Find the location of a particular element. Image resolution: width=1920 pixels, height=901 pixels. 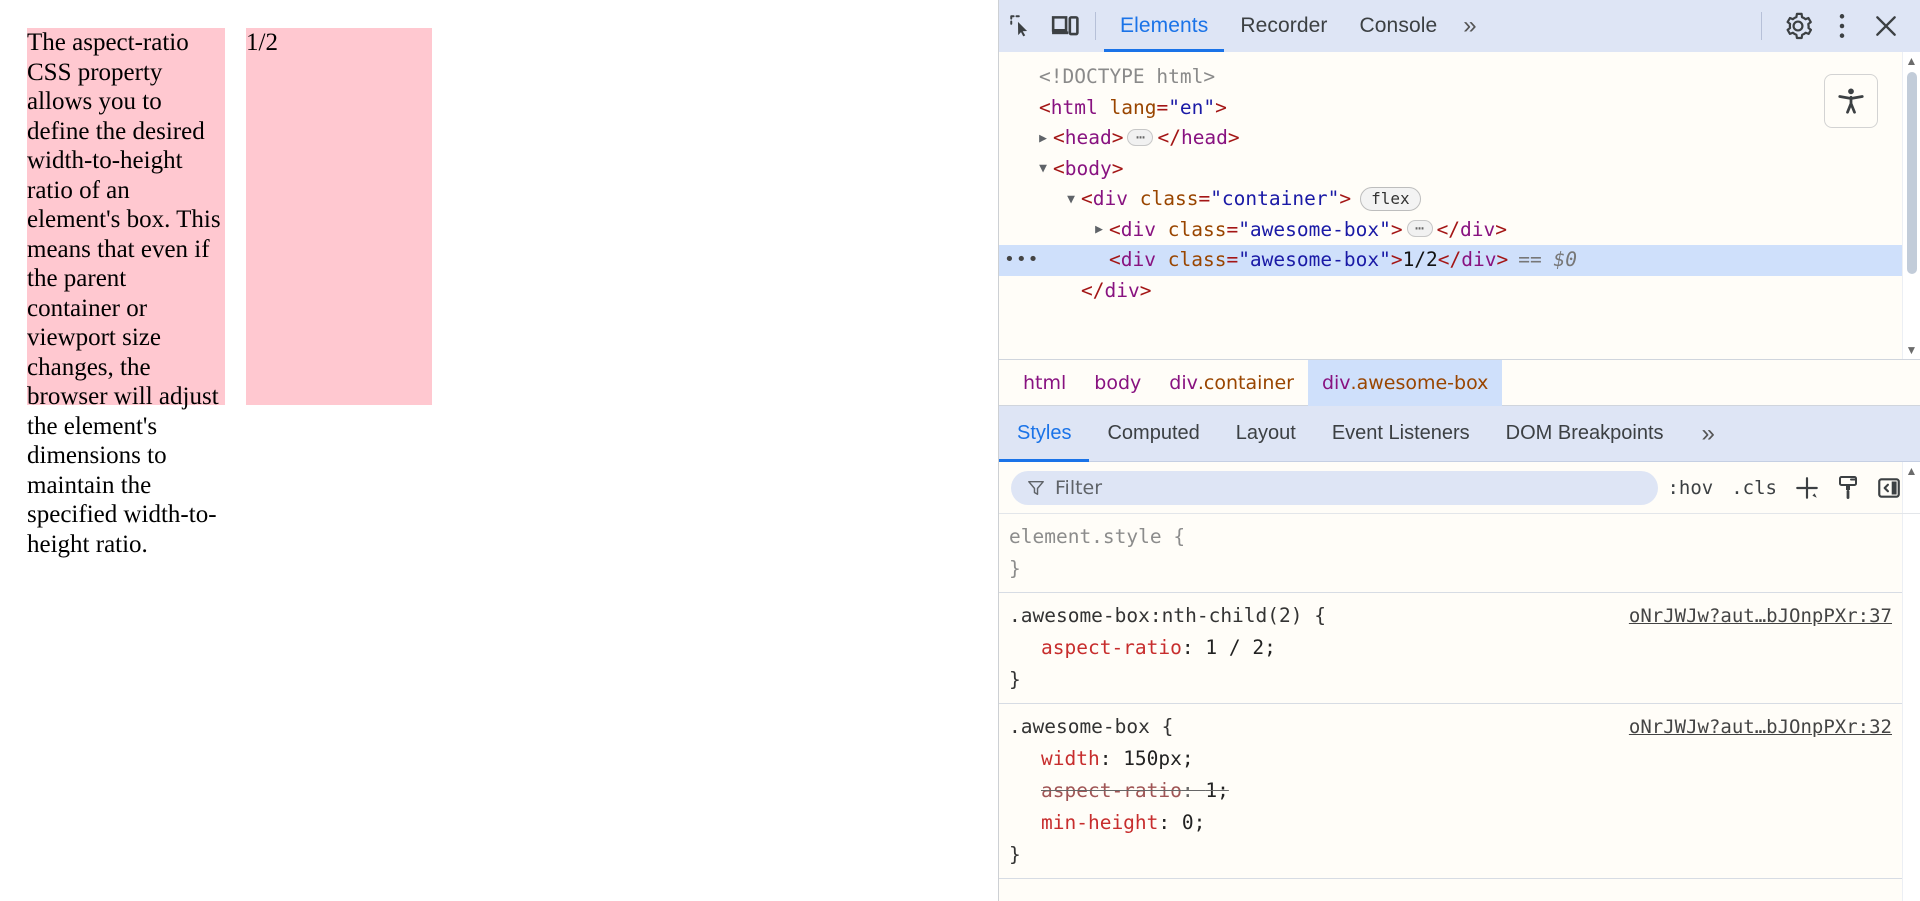

breadcrumb-tag: div is located at coordinates (1336, 382).